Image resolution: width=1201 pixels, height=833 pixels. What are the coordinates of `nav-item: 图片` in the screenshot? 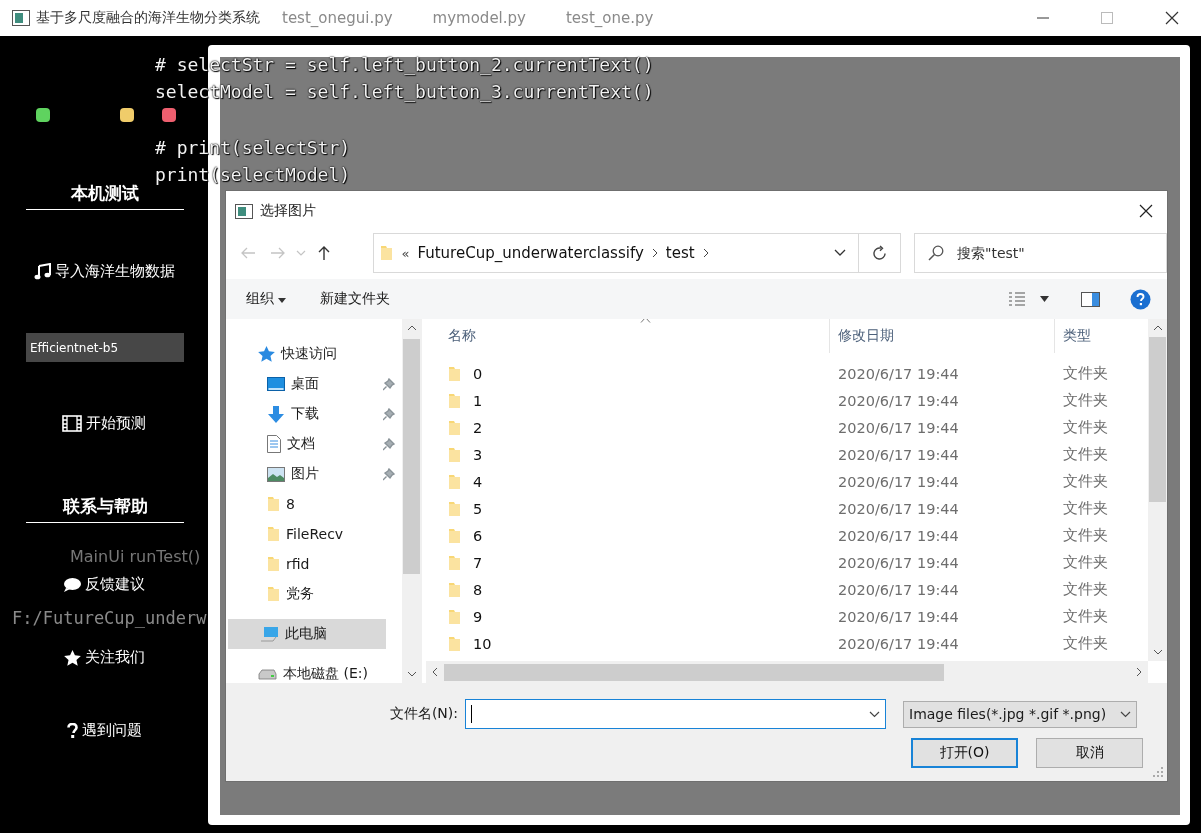 It's located at (314, 474).